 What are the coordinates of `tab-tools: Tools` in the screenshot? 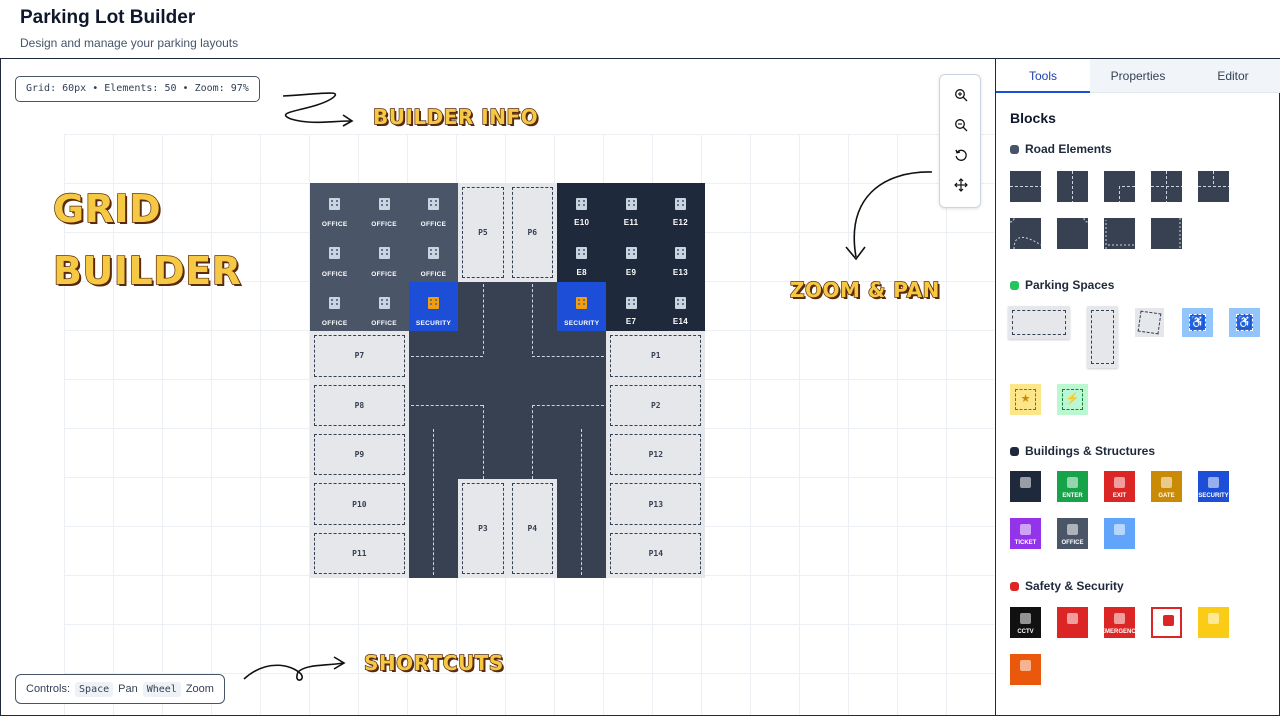 It's located at (1043, 76).